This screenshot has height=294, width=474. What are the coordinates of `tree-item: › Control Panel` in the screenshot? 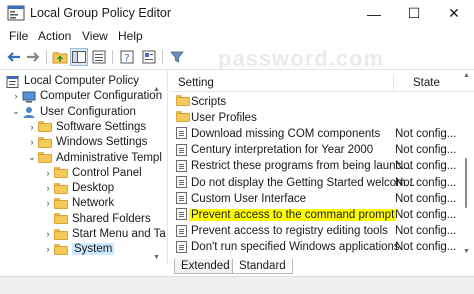 It's located at (92, 173).